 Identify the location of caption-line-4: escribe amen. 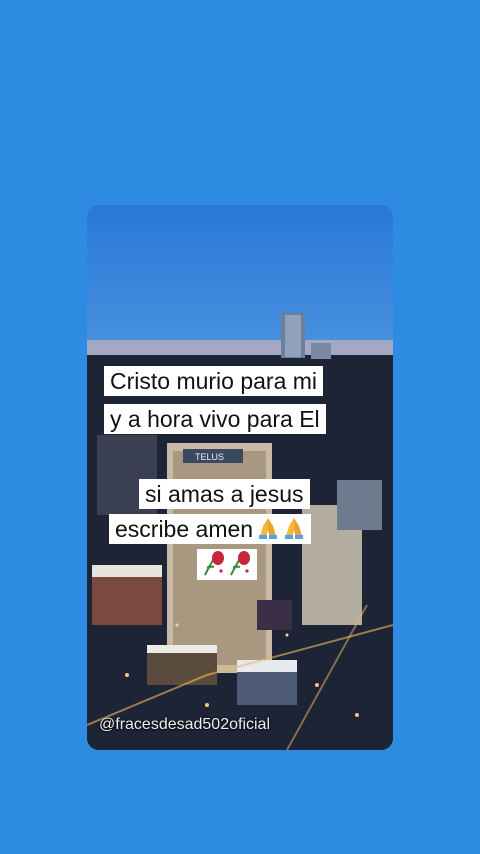
(210, 529).